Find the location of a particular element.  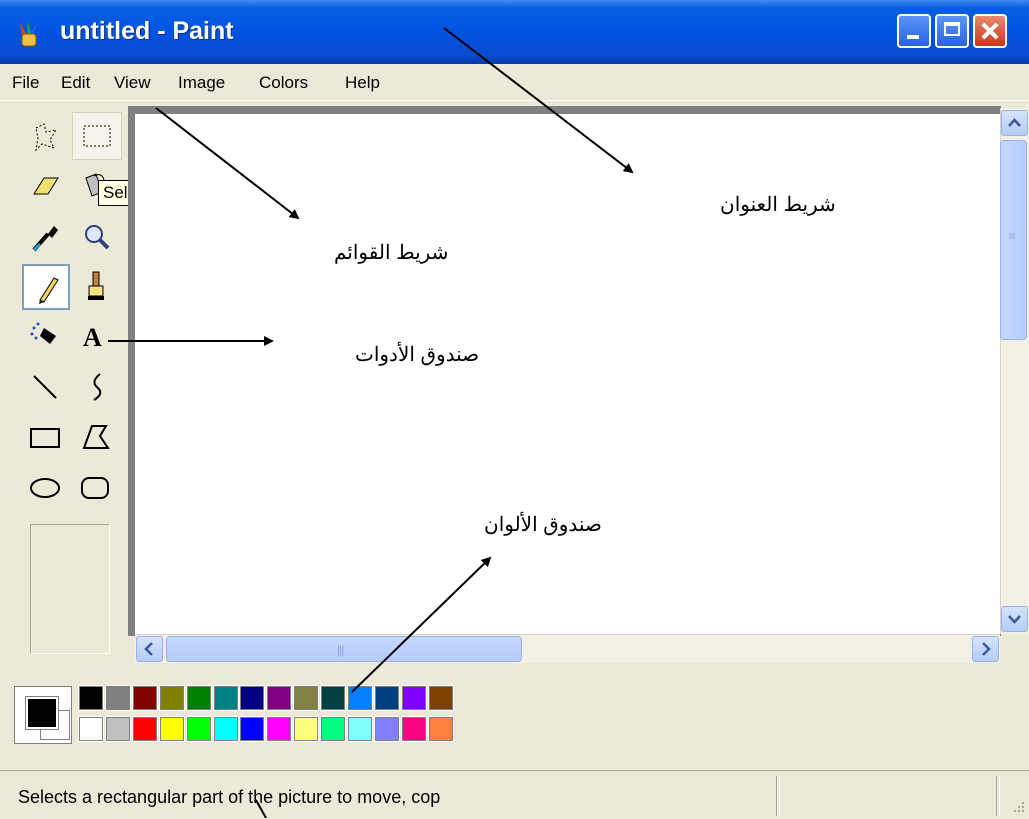

arrow-to-color-box is located at coordinates (421, 624).